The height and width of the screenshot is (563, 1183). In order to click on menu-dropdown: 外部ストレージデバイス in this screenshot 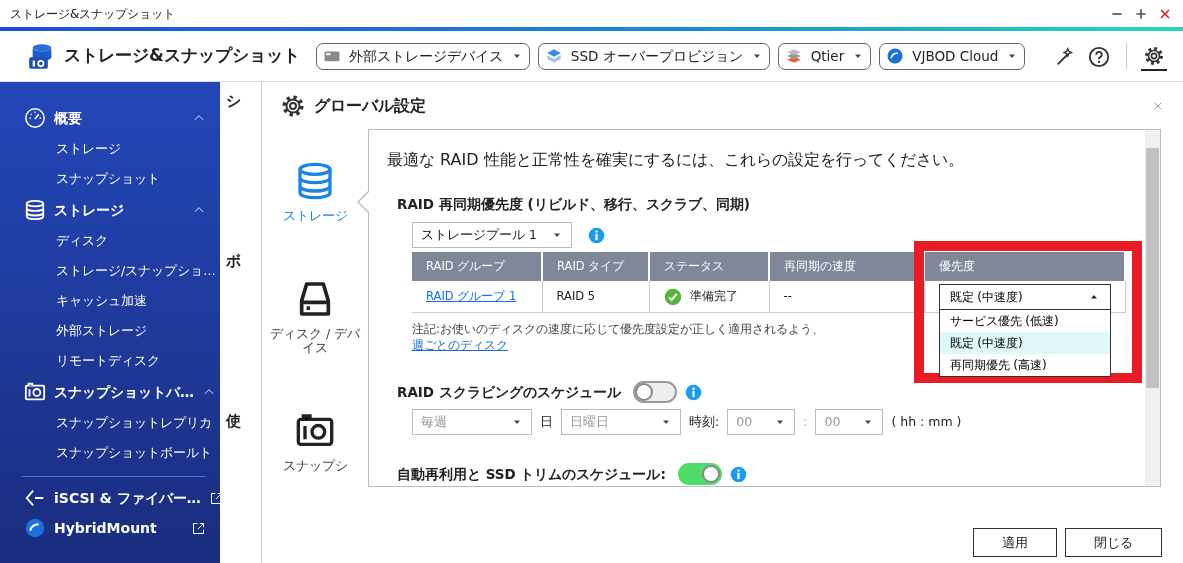, I will do `click(422, 56)`.